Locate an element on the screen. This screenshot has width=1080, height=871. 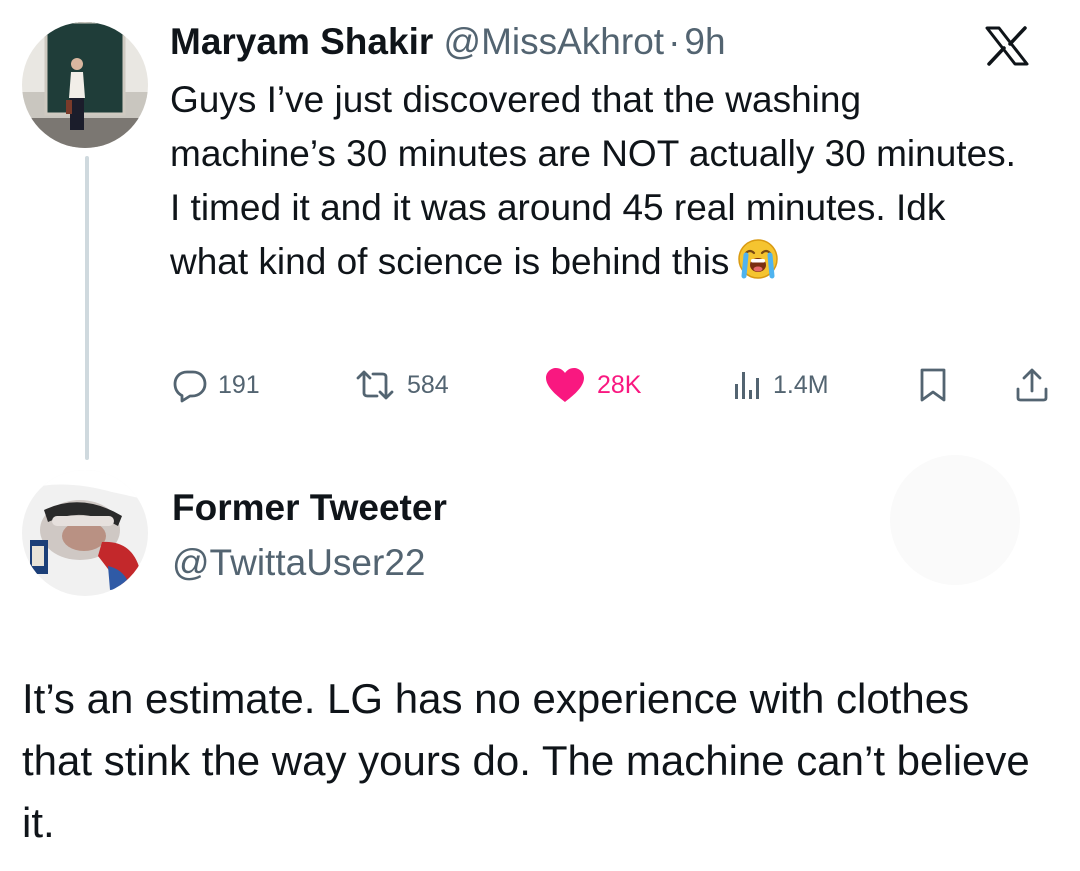
share-icon is located at coordinates (1032, 385).